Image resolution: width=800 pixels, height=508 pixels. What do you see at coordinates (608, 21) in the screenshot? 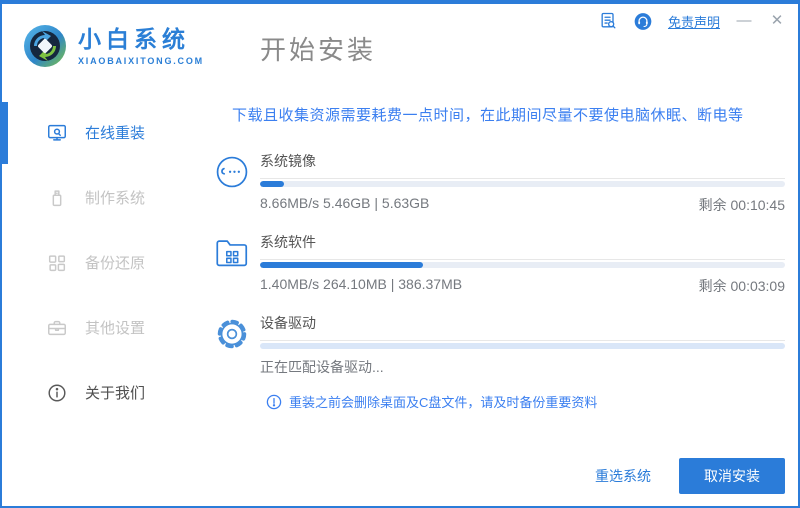
I see `license-doc-icon` at bounding box center [608, 21].